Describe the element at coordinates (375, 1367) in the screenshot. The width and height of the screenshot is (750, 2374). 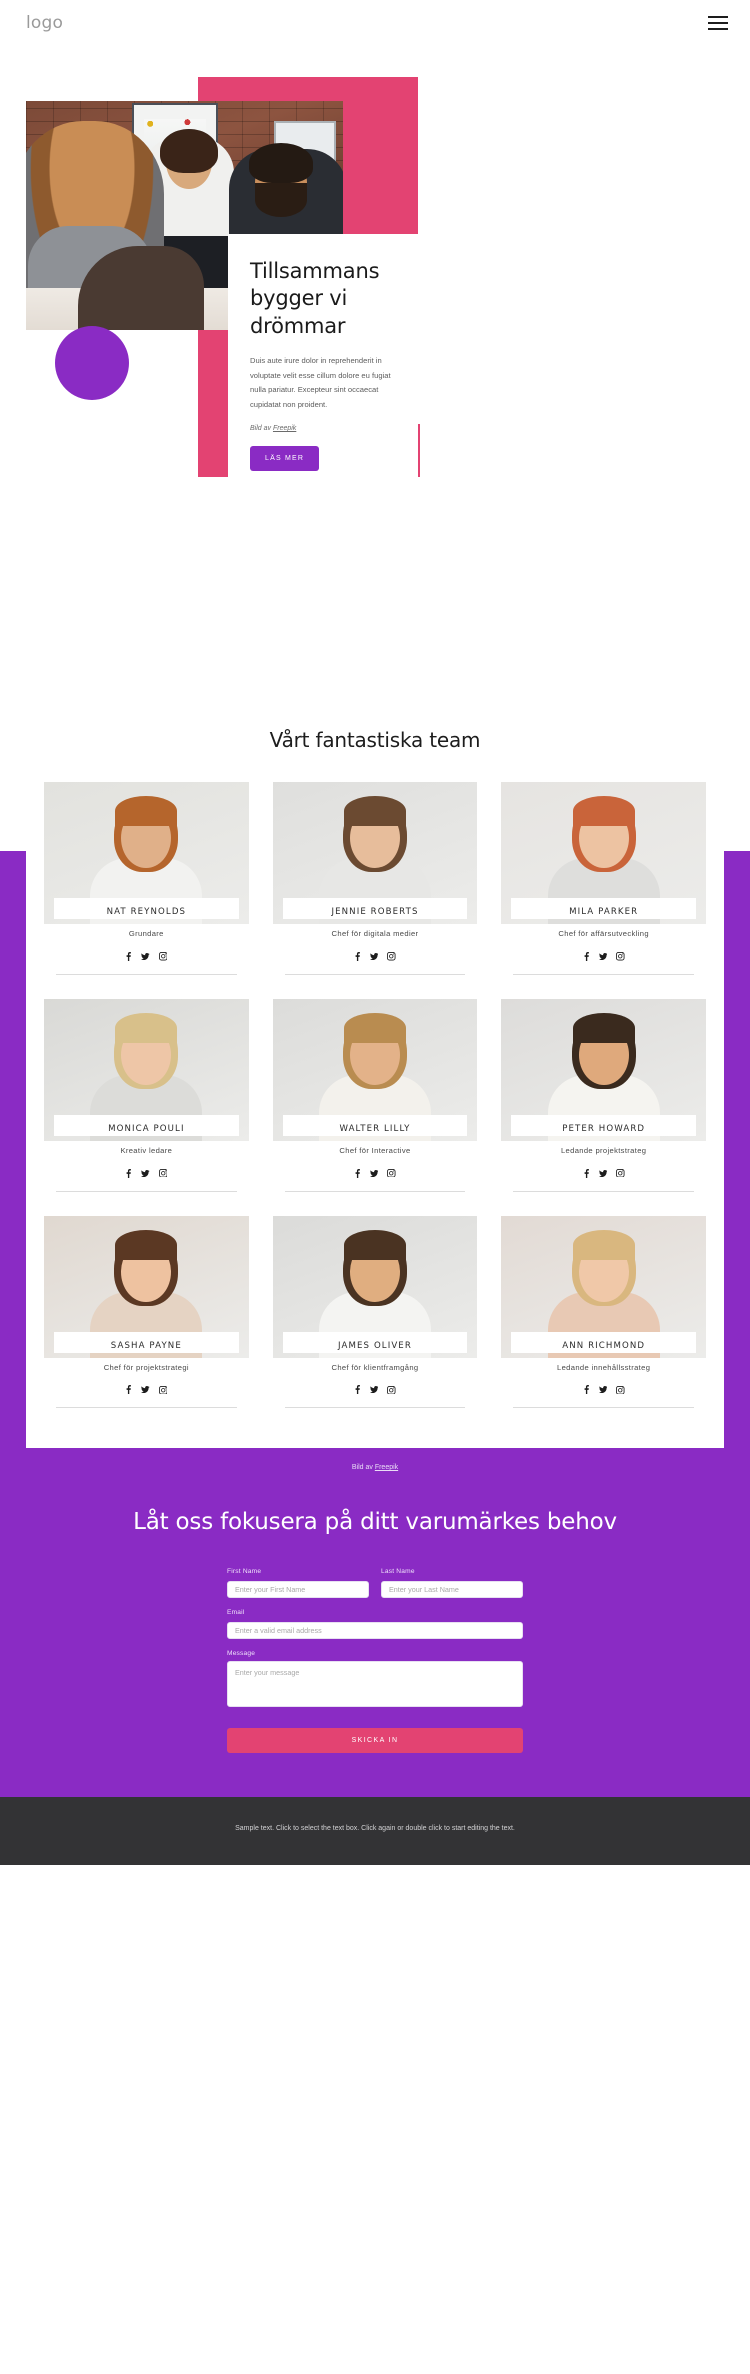
I see `team-member-role: Chef för klientframgång` at that location.